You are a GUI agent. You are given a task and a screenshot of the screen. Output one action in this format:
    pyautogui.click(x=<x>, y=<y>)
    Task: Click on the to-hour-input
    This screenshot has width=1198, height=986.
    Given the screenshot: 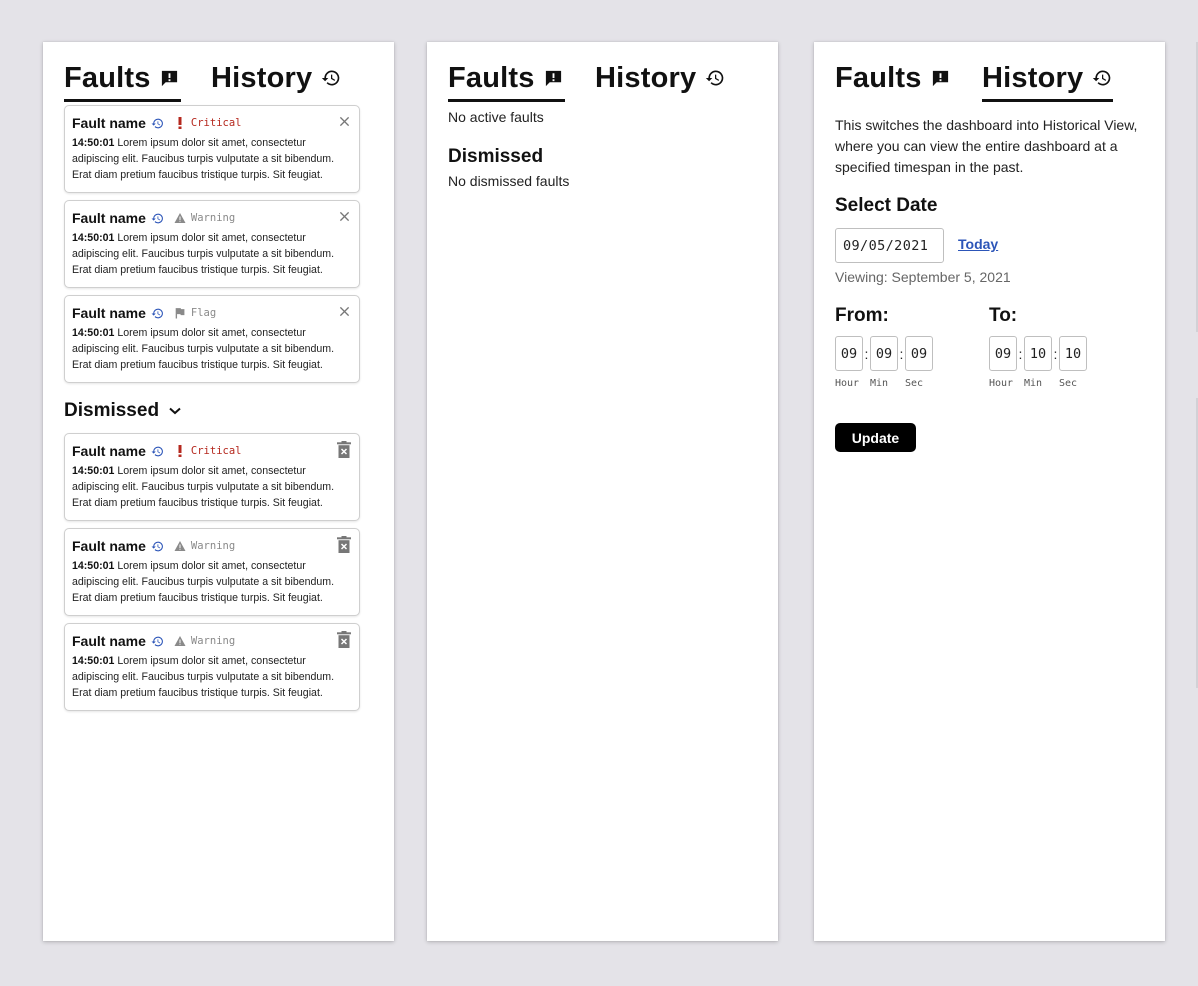 What is the action you would take?
    pyautogui.click(x=1003, y=353)
    